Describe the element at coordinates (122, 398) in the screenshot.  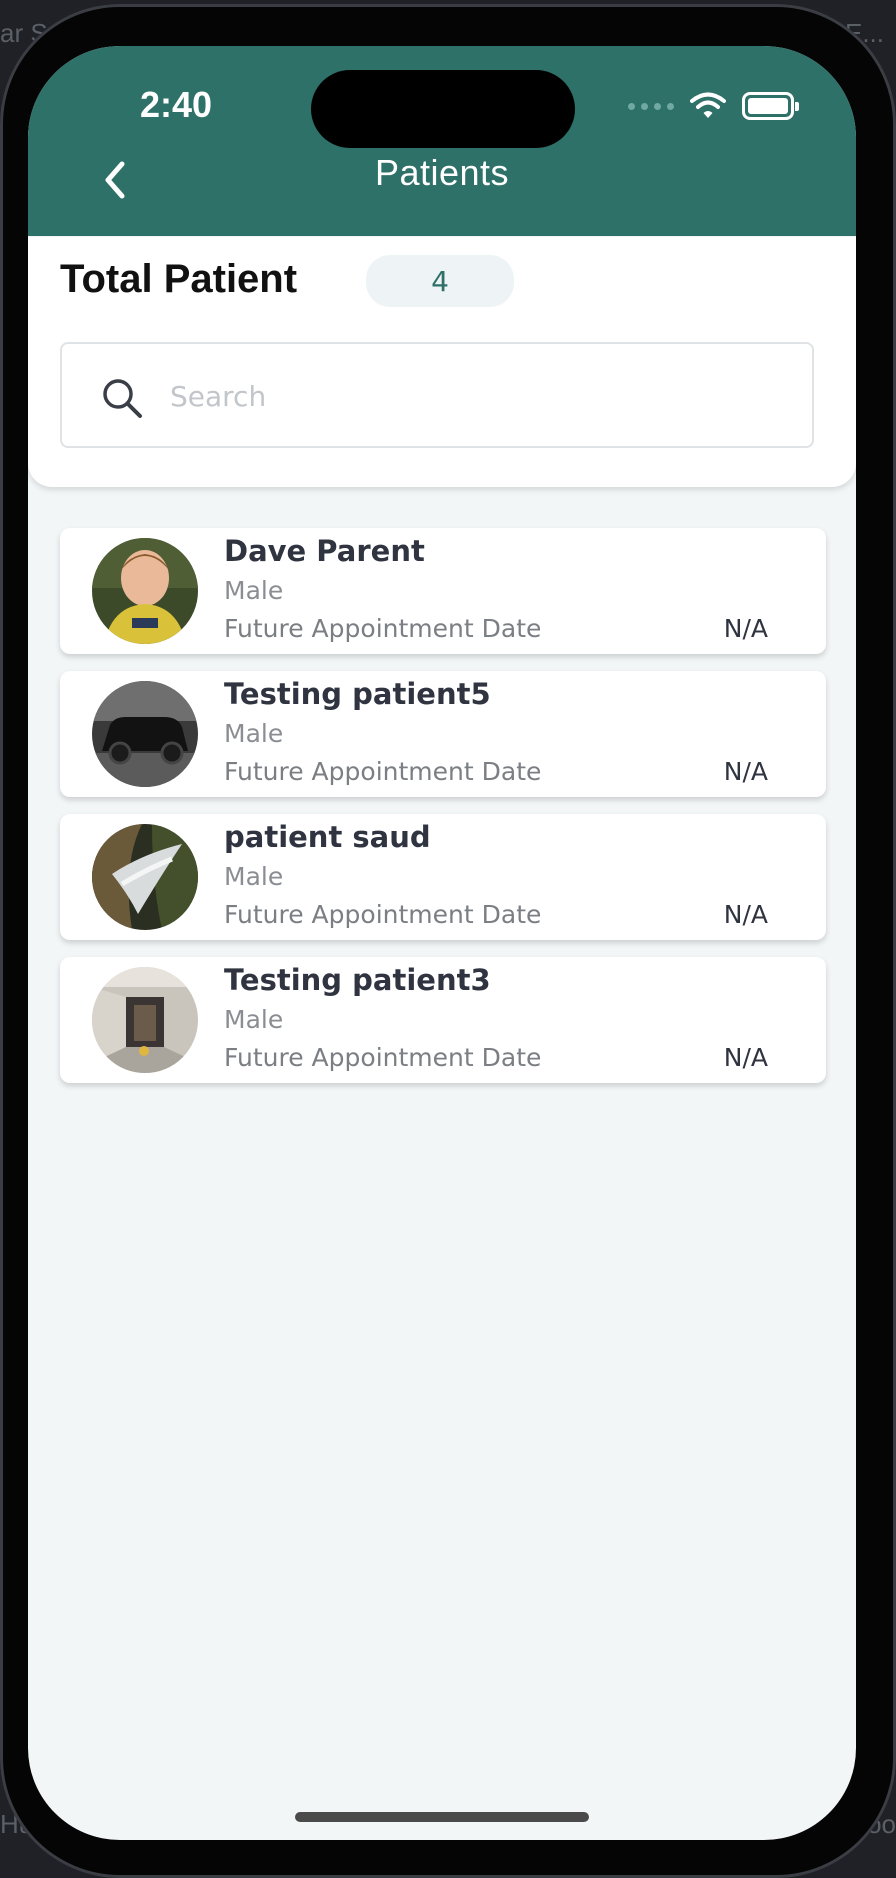
I see `search-icon` at that location.